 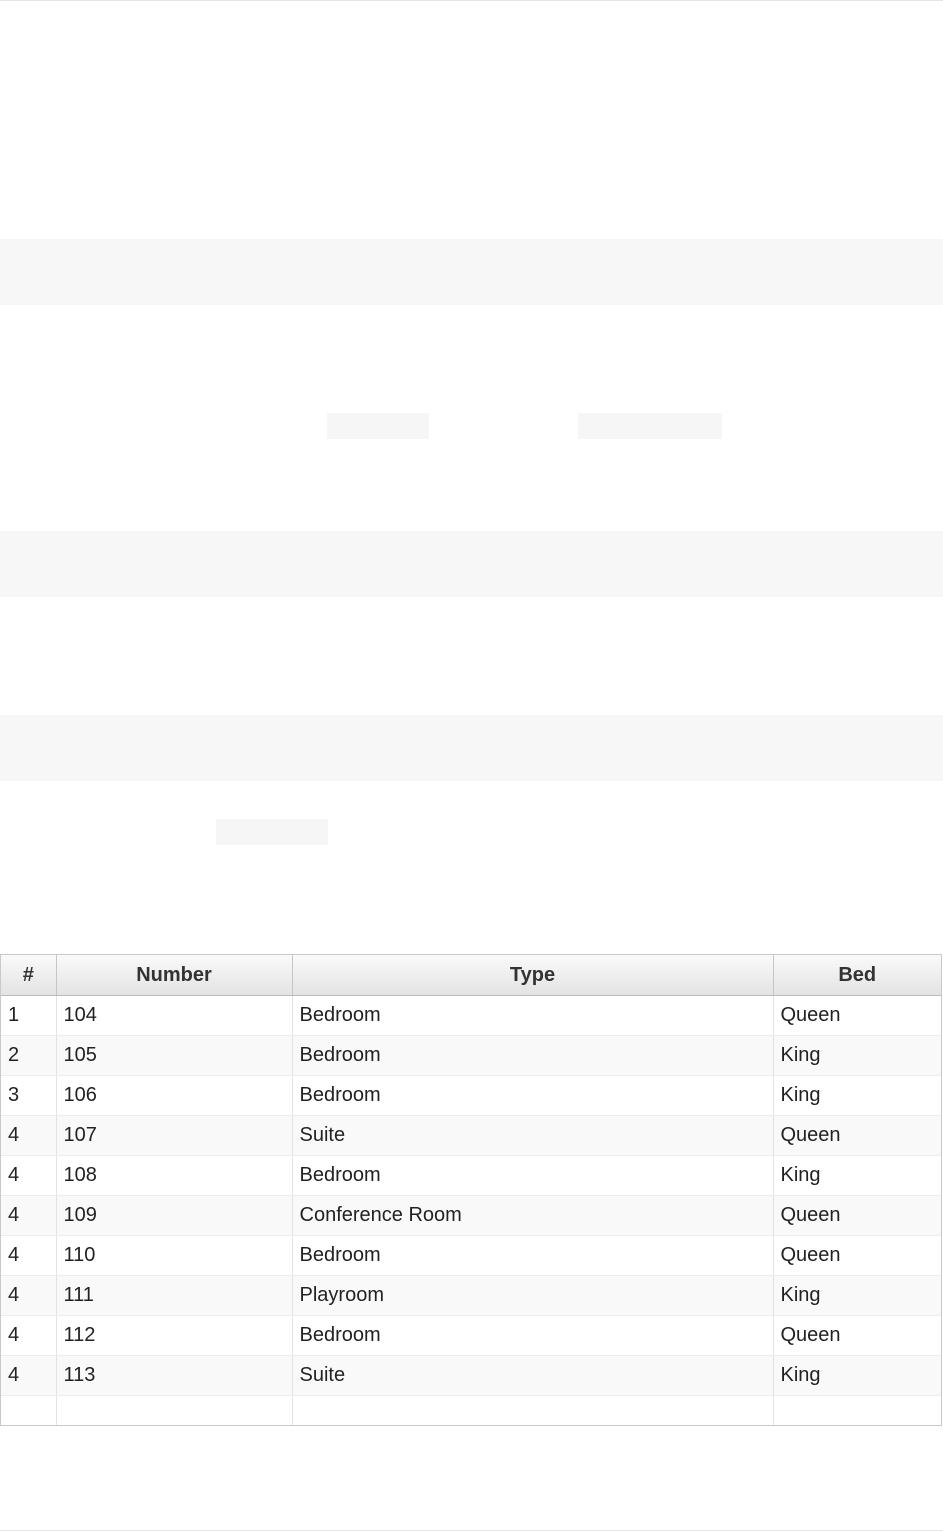 I want to click on table-row: 2 105 Bedroom King, so click(x=471, y=1055).